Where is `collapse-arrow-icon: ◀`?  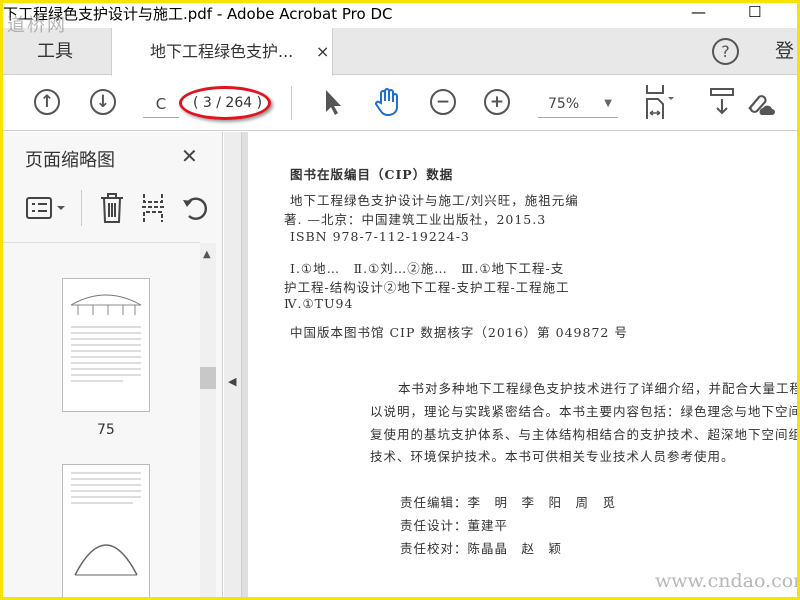 collapse-arrow-icon: ◀ is located at coordinates (232, 381).